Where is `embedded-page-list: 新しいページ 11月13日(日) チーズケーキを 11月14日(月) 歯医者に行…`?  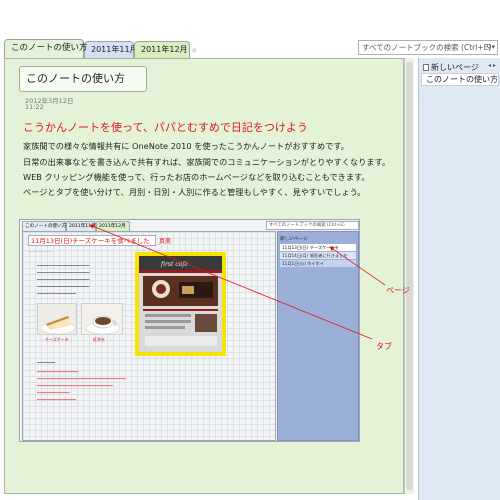
embedded-page-list: 新しいページ 11月13日(日) チーズケーキを 11月14日(月) 歯医者に行… is located at coordinates (318, 336).